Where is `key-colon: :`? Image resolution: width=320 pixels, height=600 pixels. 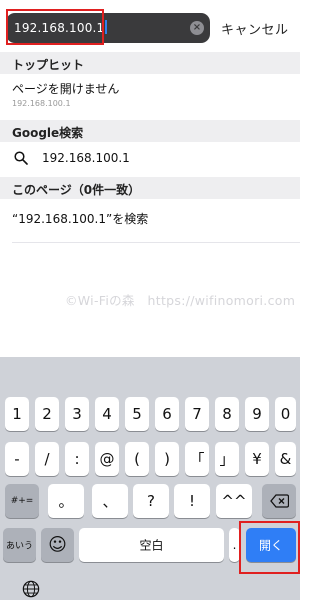
key-colon: : is located at coordinates (77, 459).